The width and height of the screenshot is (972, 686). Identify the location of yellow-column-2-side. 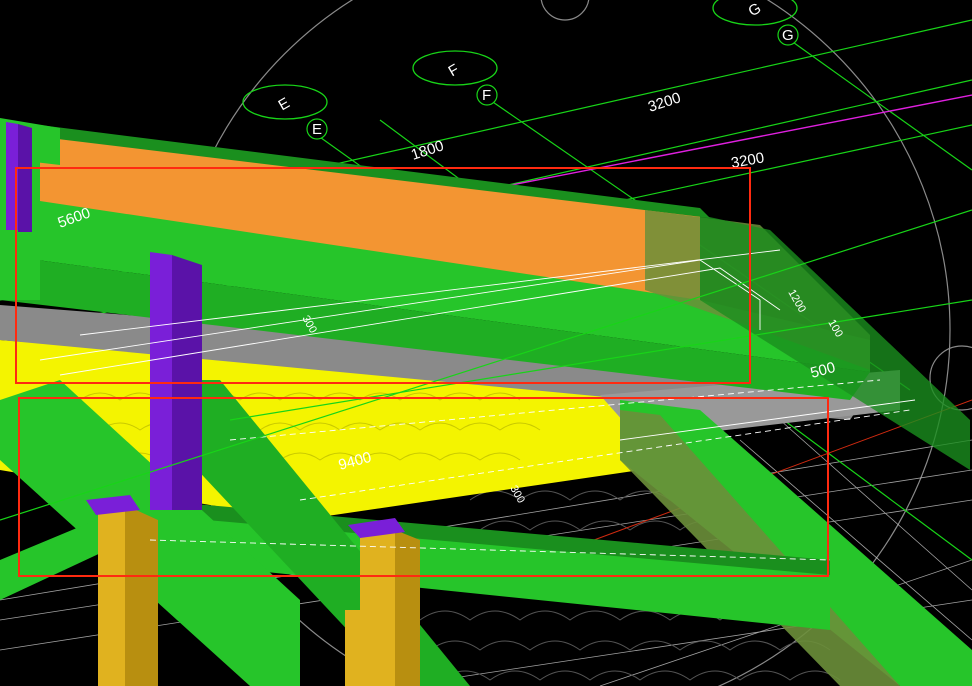
(407, 608).